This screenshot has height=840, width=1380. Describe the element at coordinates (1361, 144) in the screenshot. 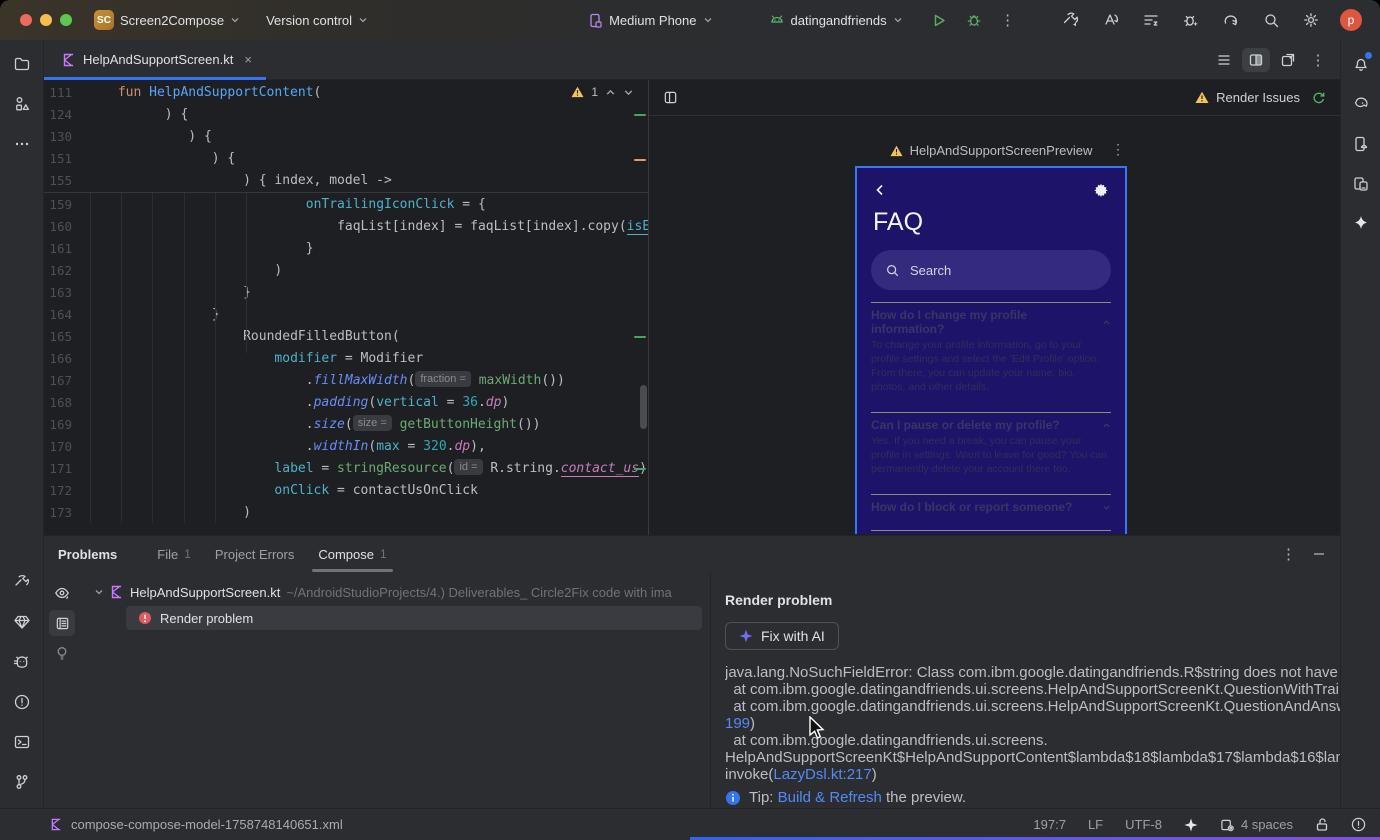

I see `device-manager-icon` at that location.